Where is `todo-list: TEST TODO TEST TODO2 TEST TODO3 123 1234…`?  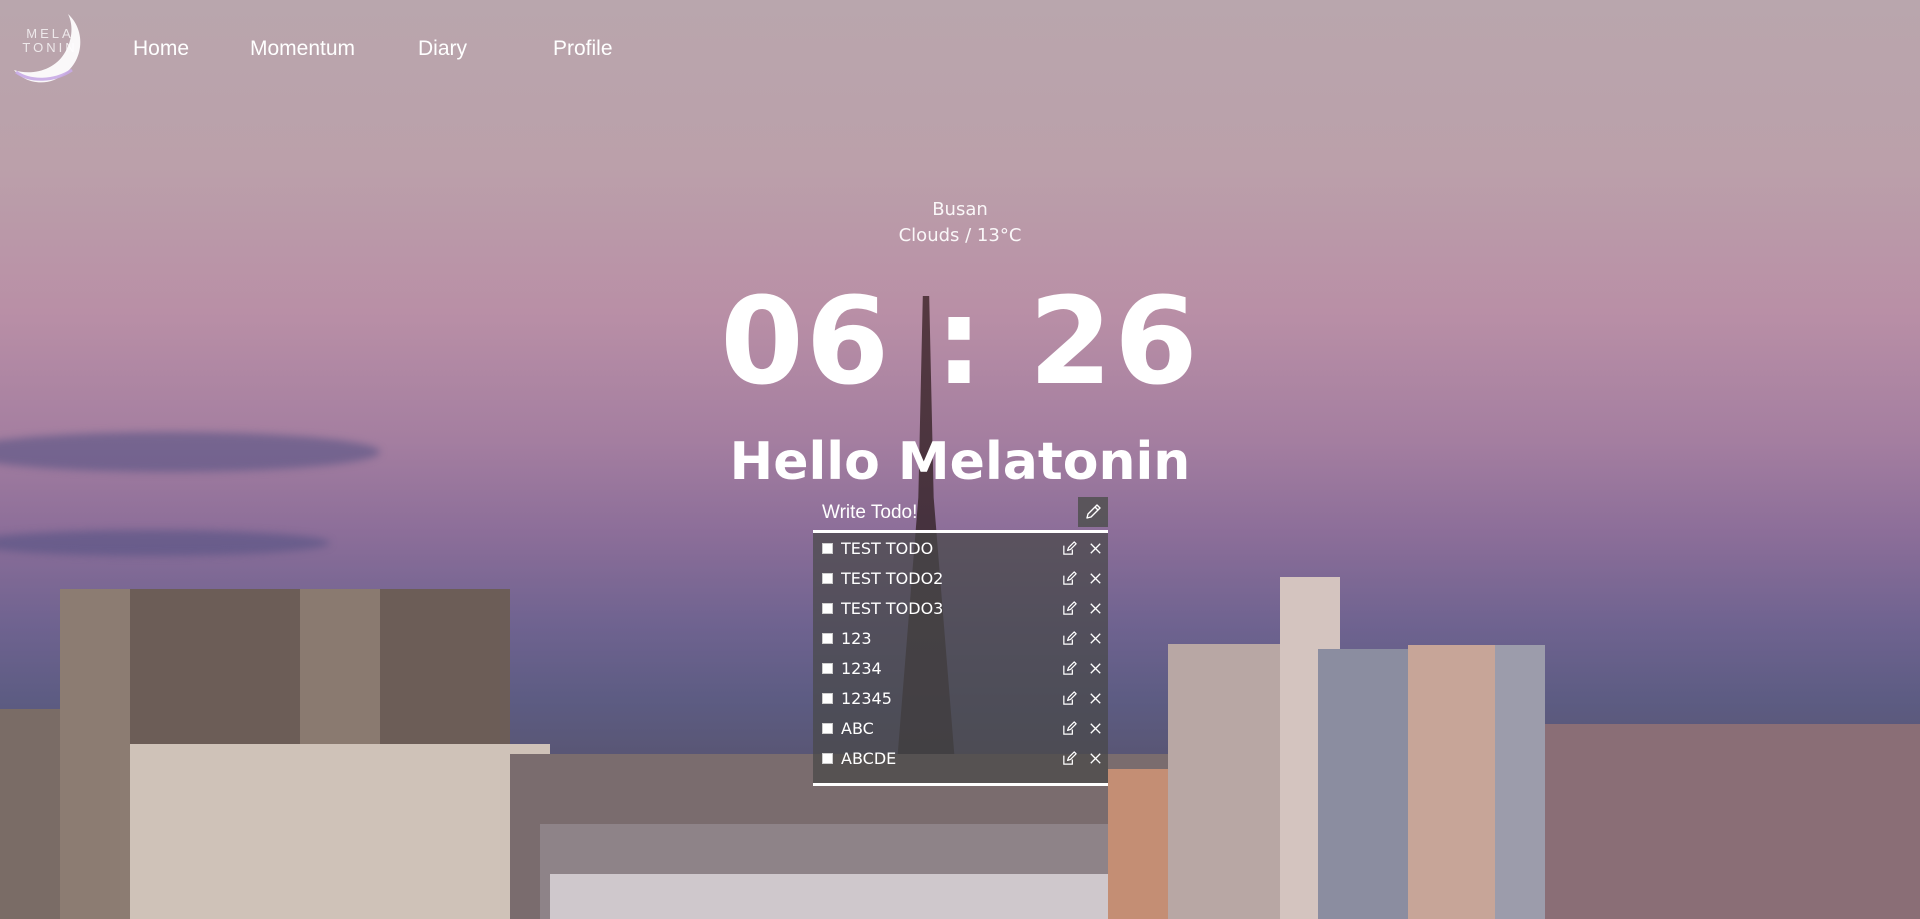 todo-list: TEST TODO TEST TODO2 TEST TODO3 123 1234… is located at coordinates (960, 659).